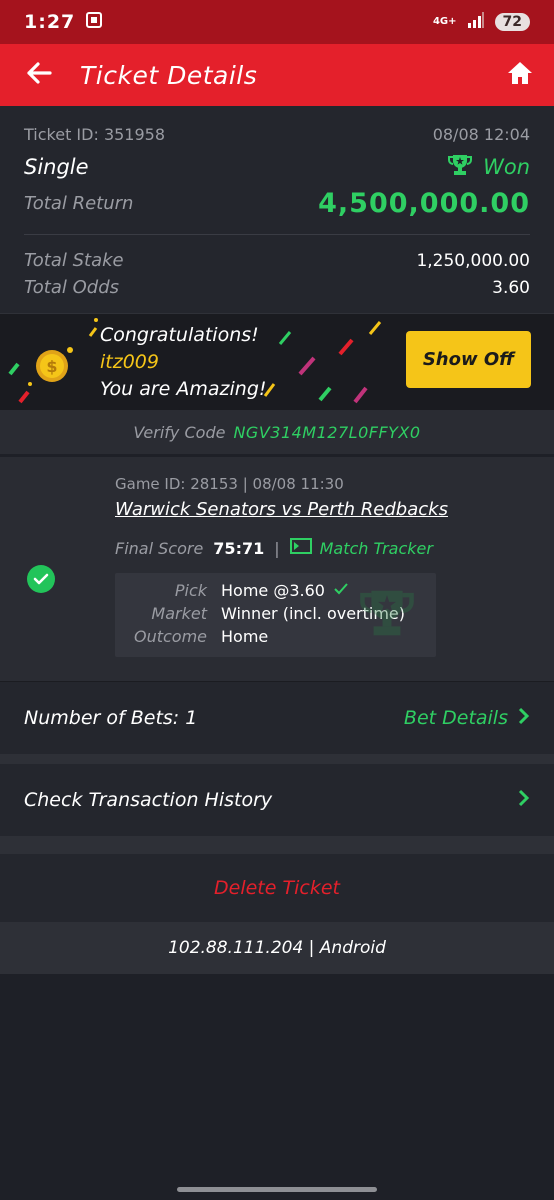 This screenshot has width=554, height=1200. I want to click on app-bar: Ticket Details, so click(277, 75).